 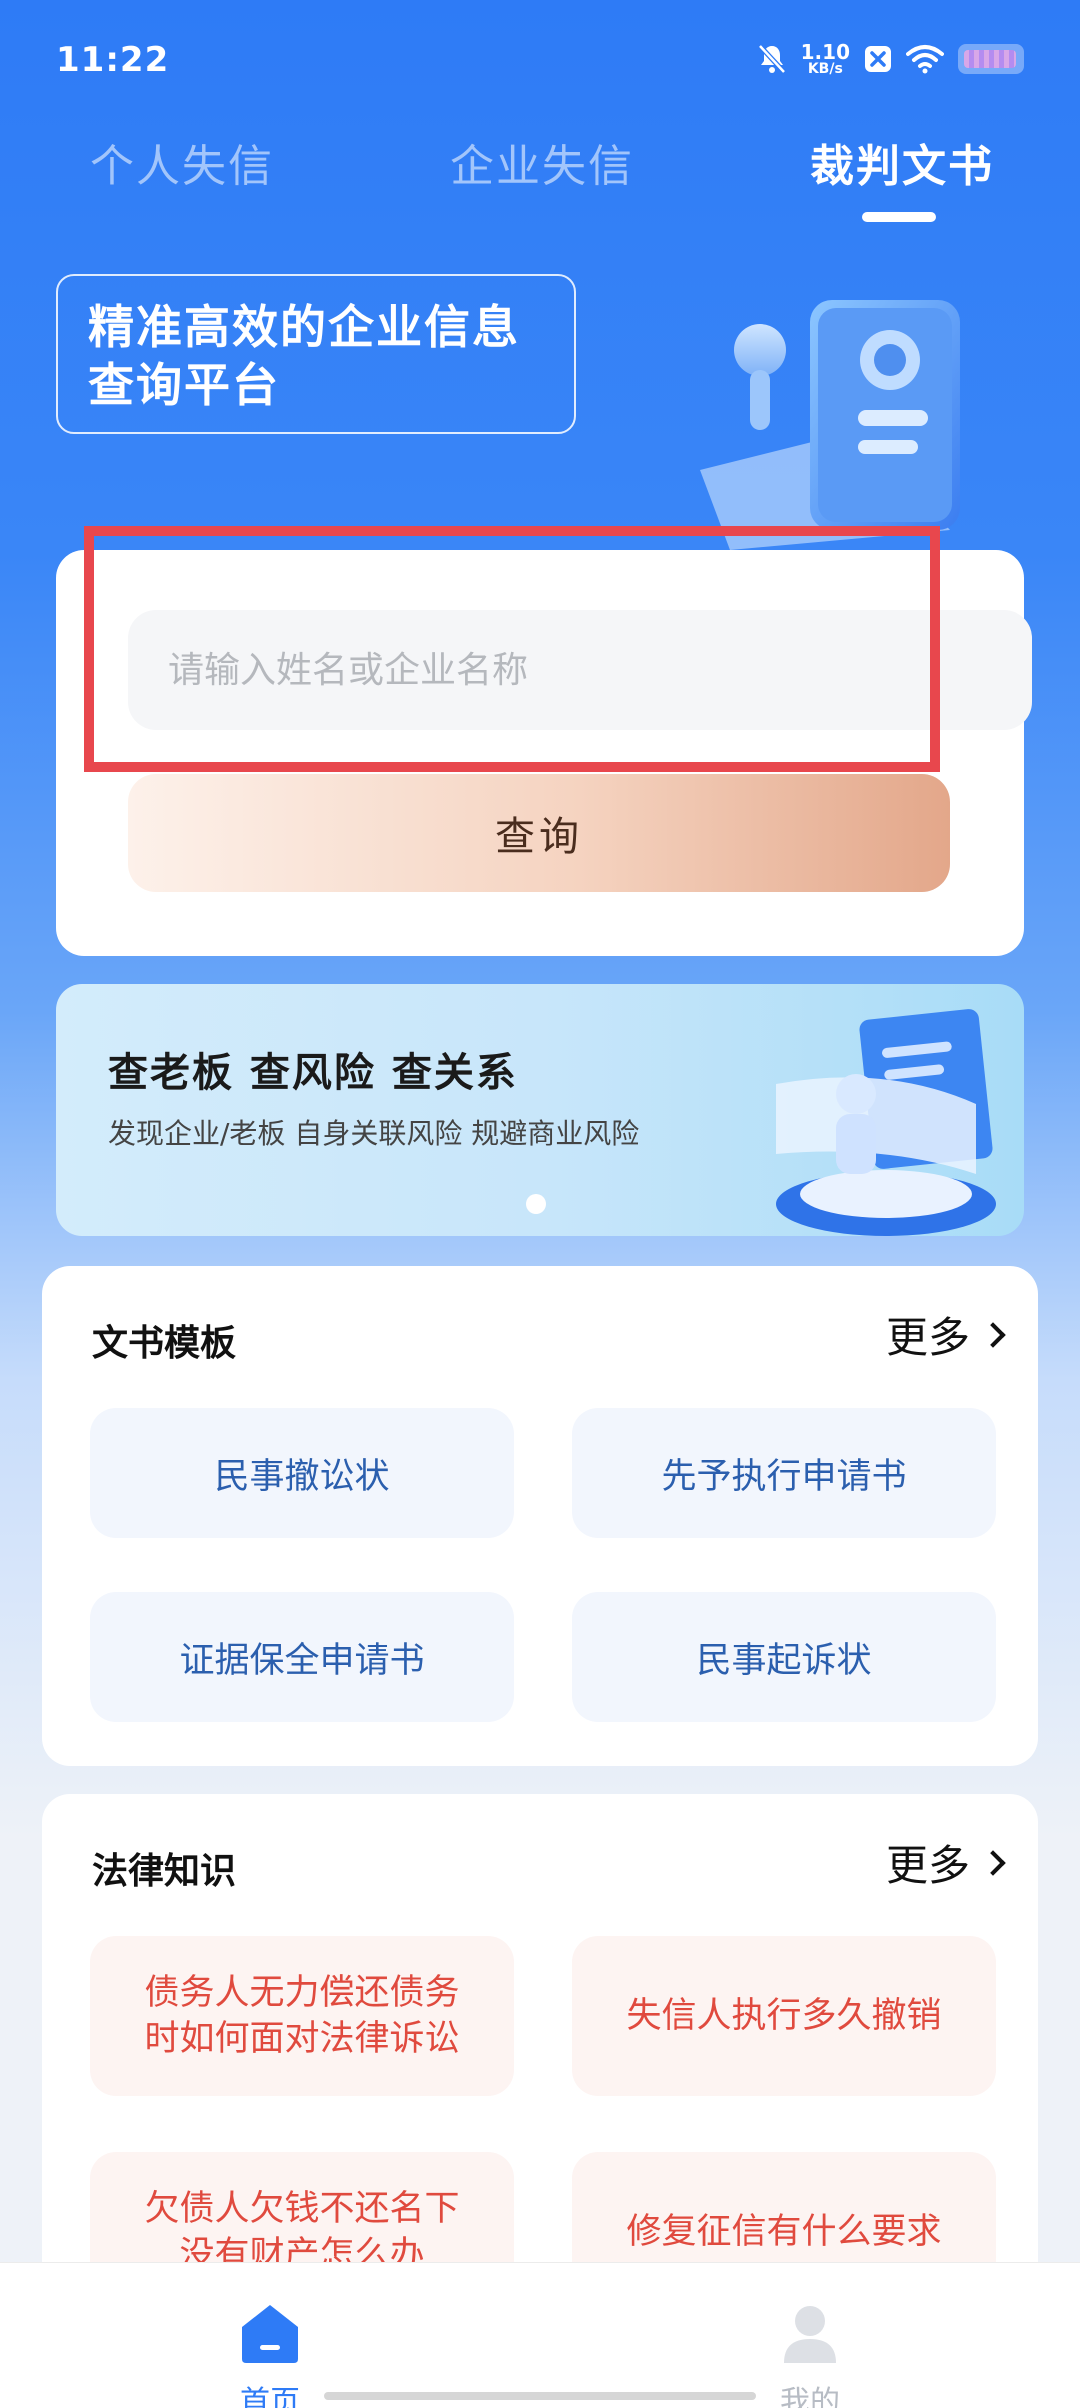 What do you see at coordinates (540, 1110) in the screenshot?
I see `promo-banner: 查老板 查风险 查关系 发现企业/老板 自身关联风险 规避商业风险` at bounding box center [540, 1110].